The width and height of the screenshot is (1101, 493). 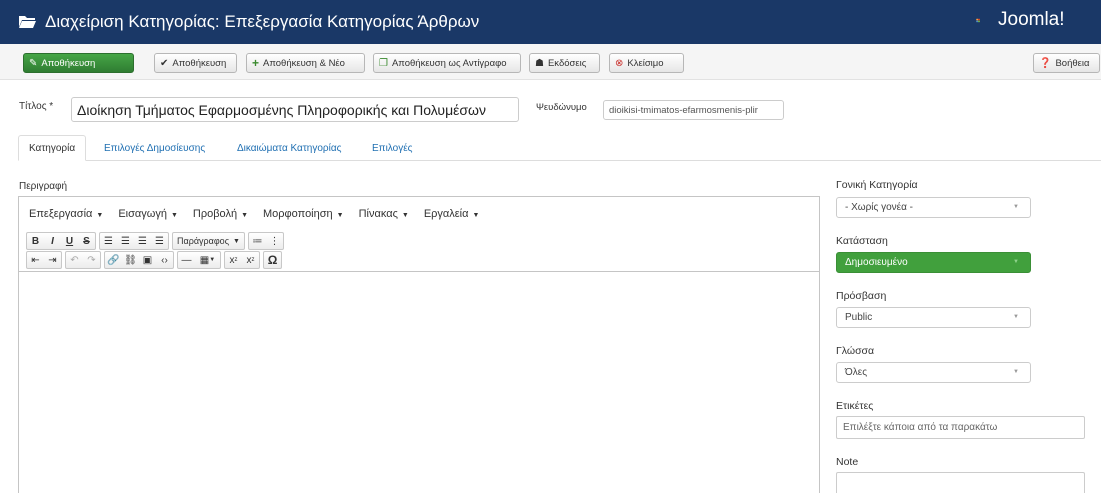 What do you see at coordinates (877, 185) in the screenshot?
I see `parent-category-label: Γονική Κατηγορία` at bounding box center [877, 185].